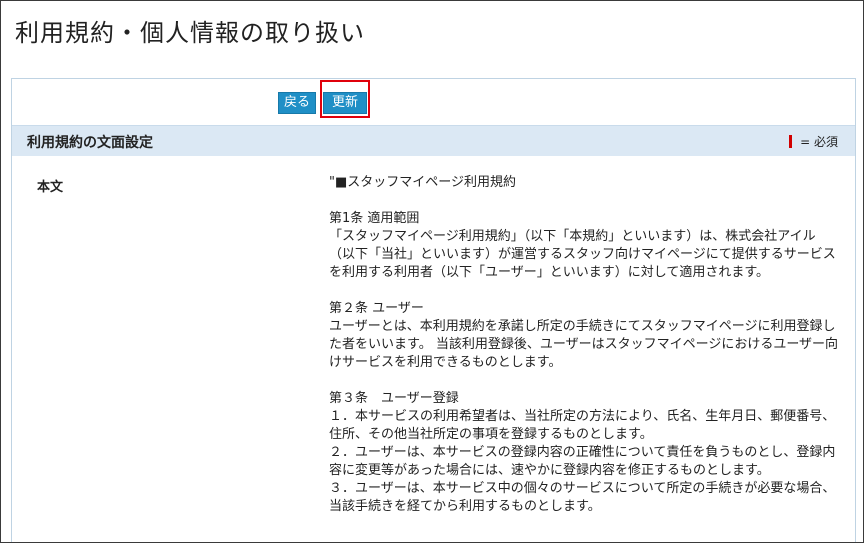  I want to click on required-mark-icon, so click(791, 141).